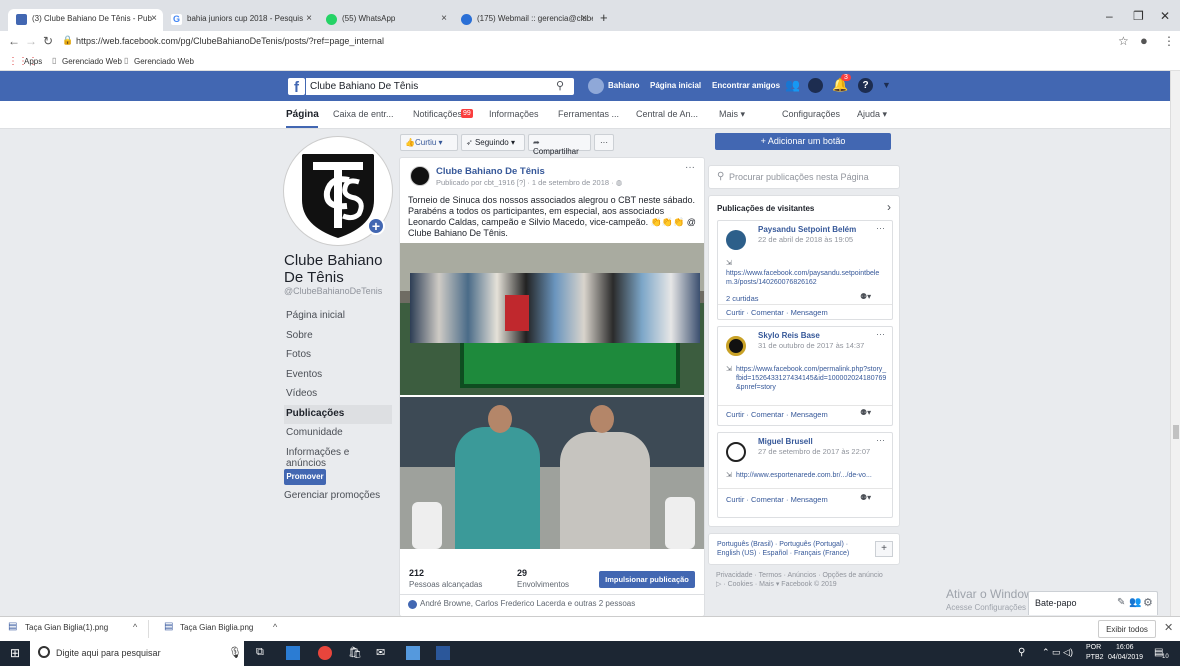 Image resolution: width=1180 pixels, height=666 pixels. What do you see at coordinates (742, 298) in the screenshot?
I see `visitor-likes: 2 curtidas` at bounding box center [742, 298].